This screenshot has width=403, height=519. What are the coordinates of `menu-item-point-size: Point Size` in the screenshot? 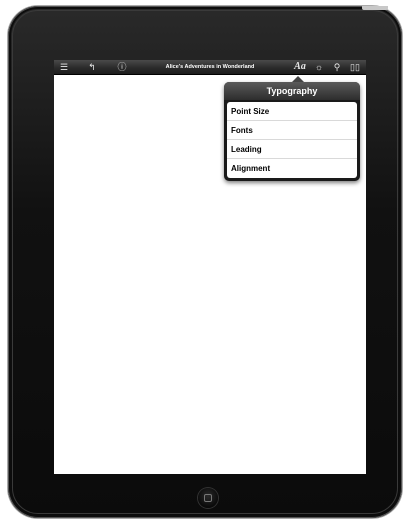 It's located at (292, 111).